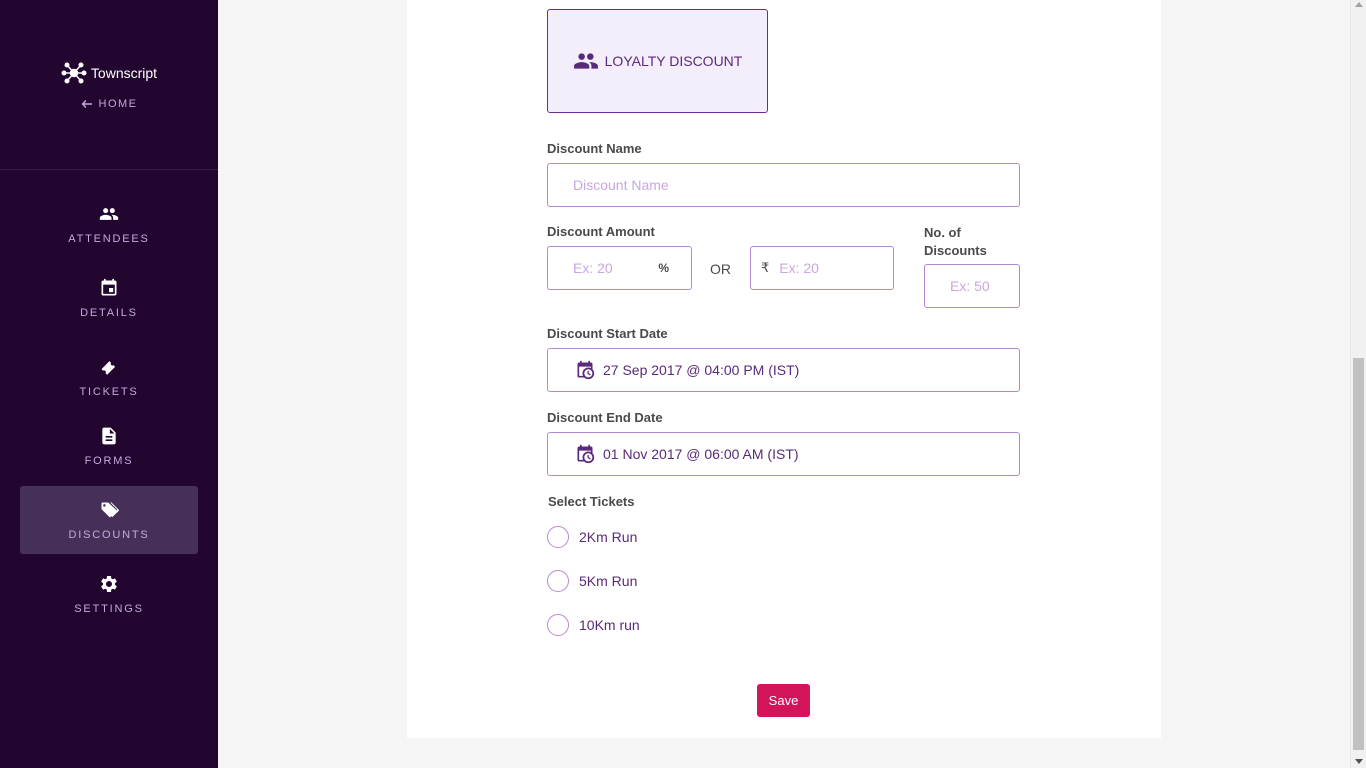 Image resolution: width=1366 pixels, height=768 pixels. Describe the element at coordinates (591, 501) in the screenshot. I see `select-tickets-label: Select Tickets` at that location.